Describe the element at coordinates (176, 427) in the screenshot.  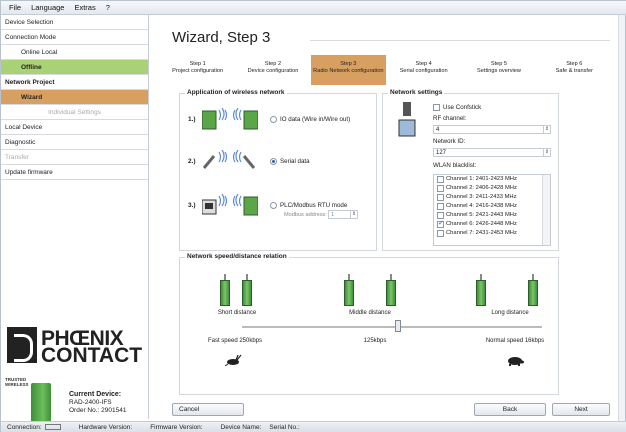
I see `status-firmware-version: Firmware Version:` at that location.